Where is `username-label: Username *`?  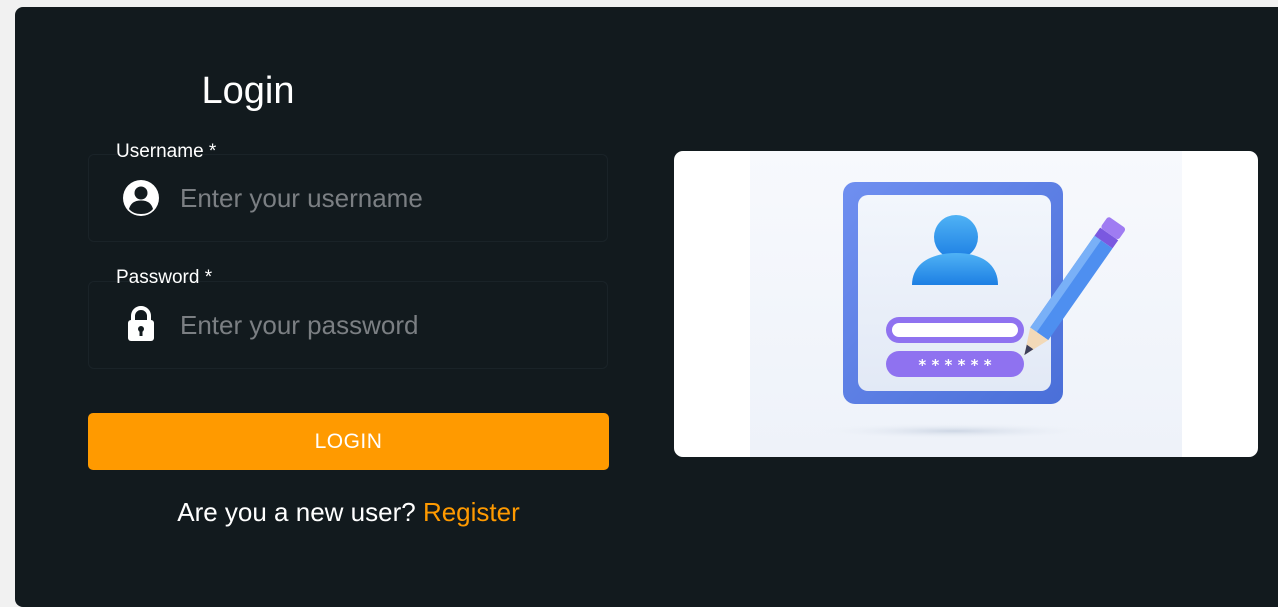
username-label: Username * is located at coordinates (166, 151).